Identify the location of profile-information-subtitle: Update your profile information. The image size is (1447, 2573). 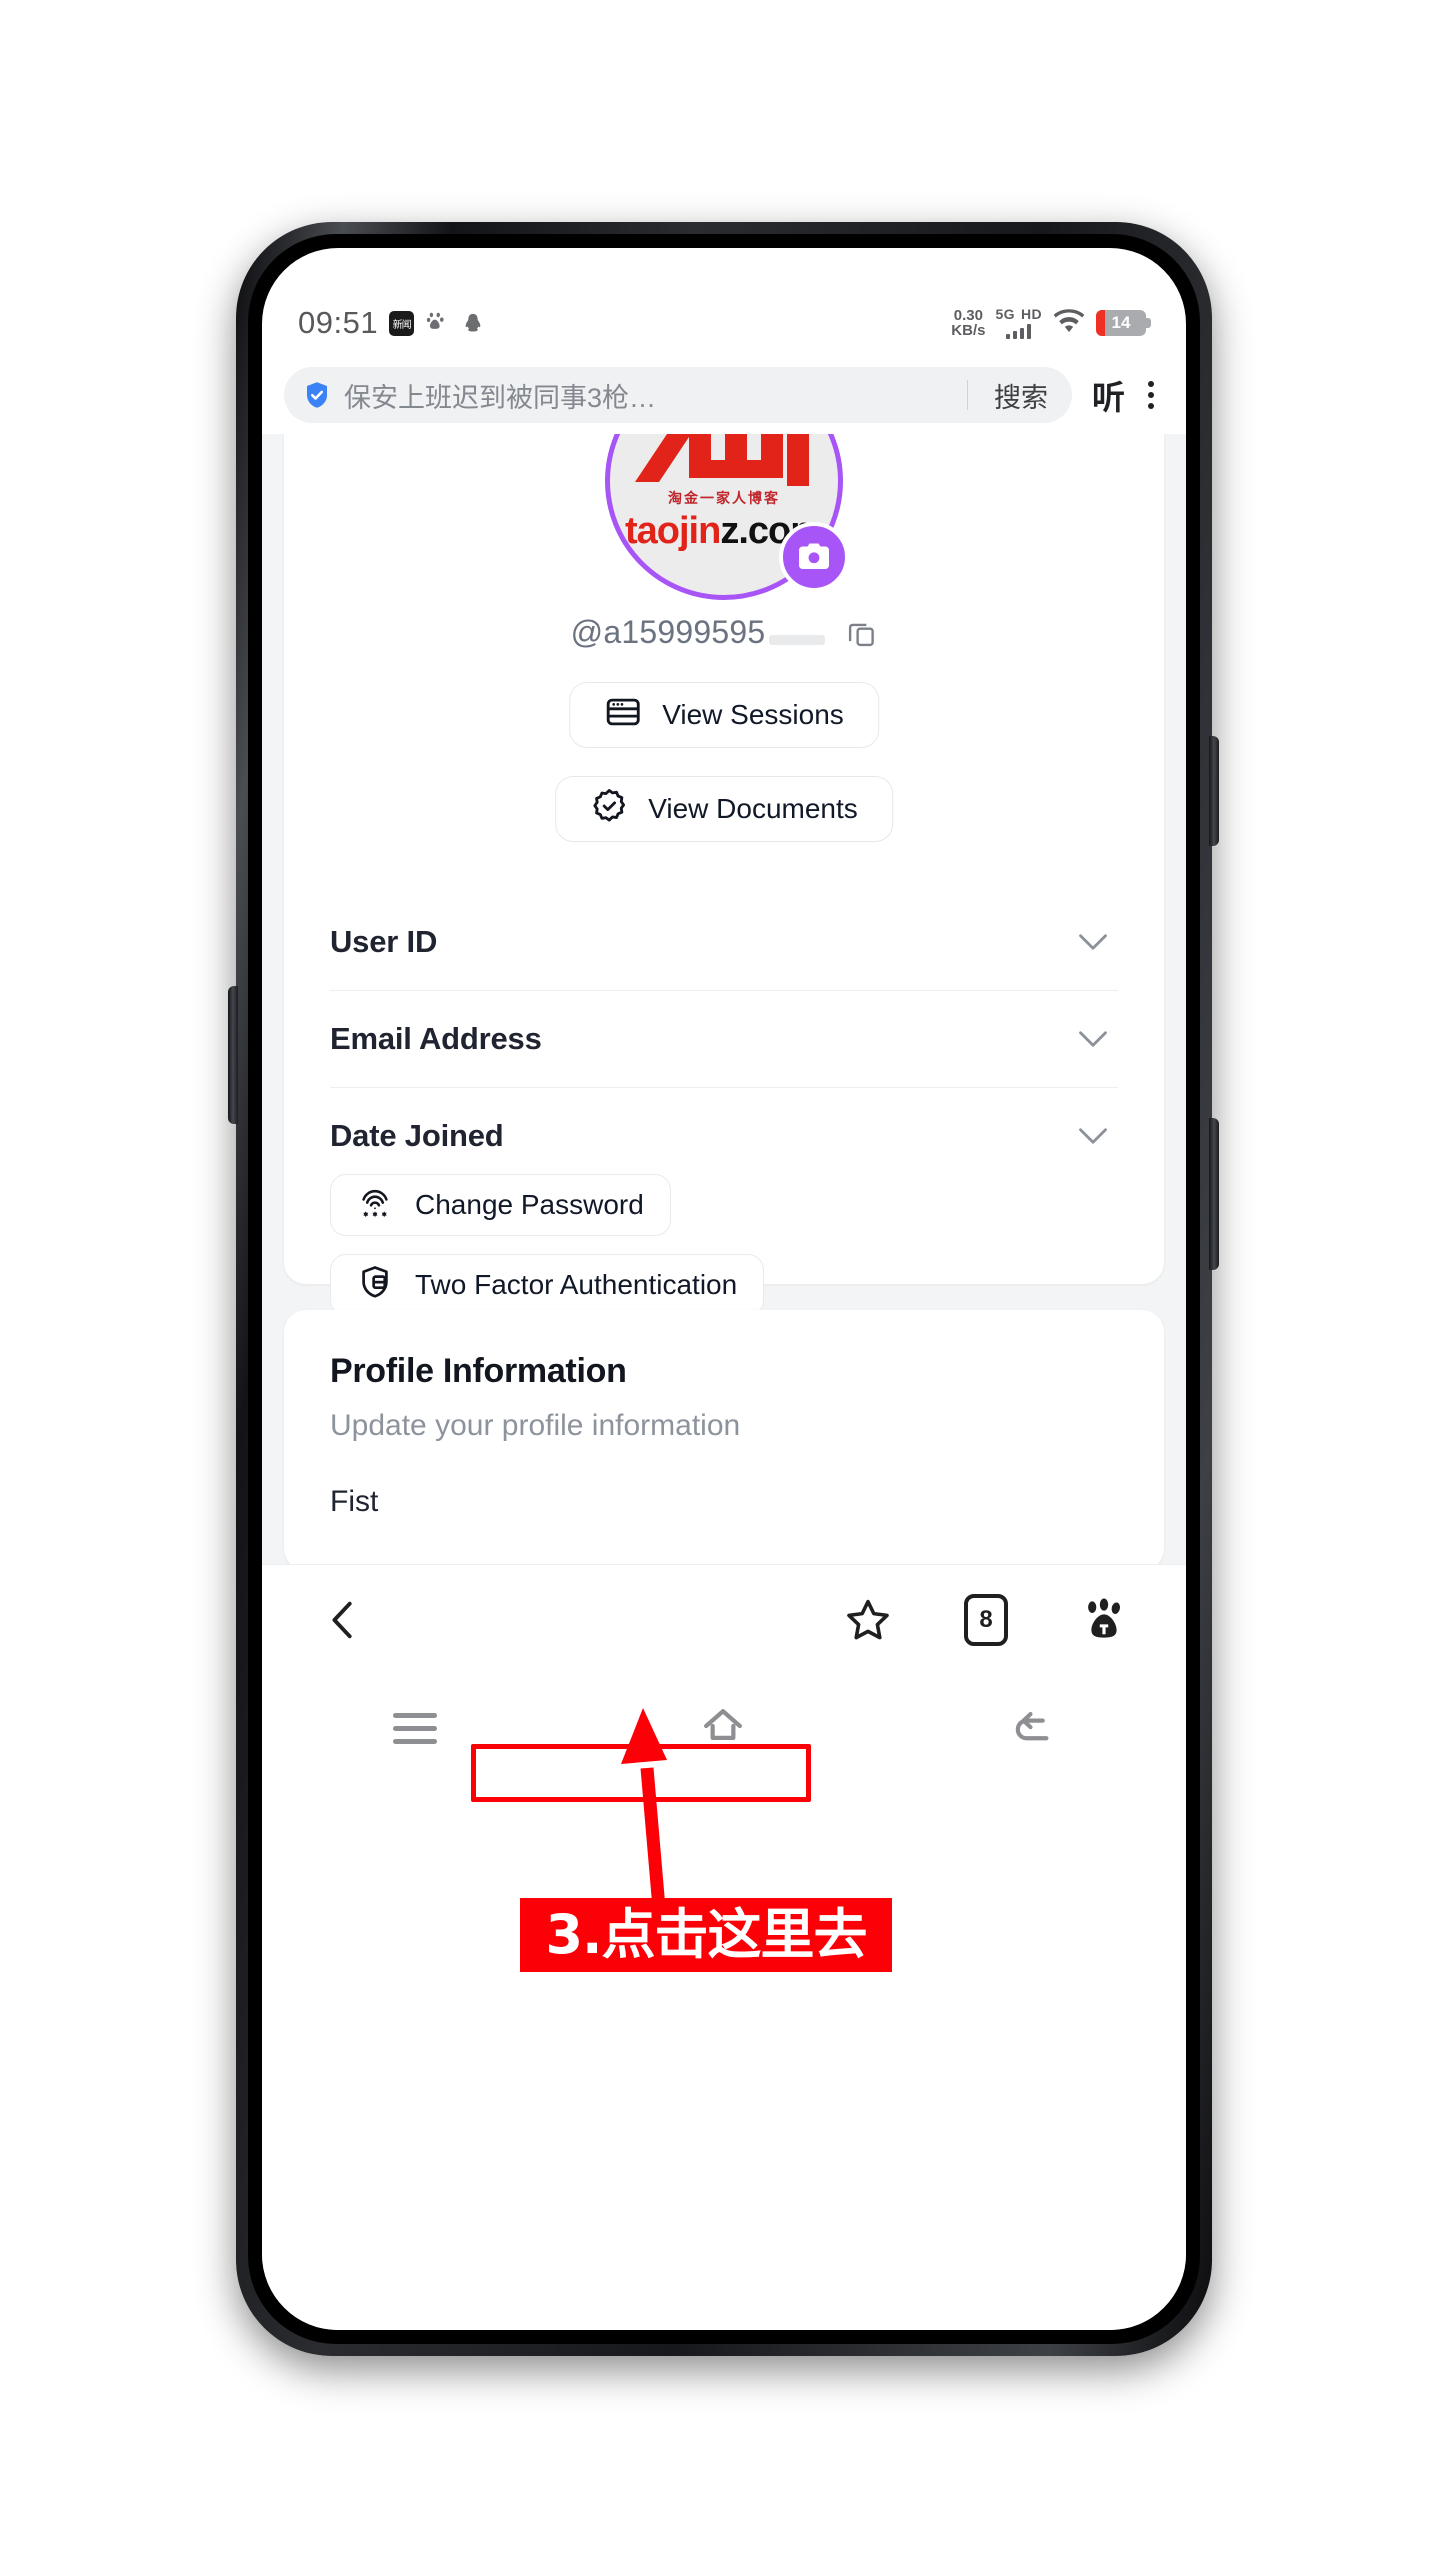
(535, 1425).